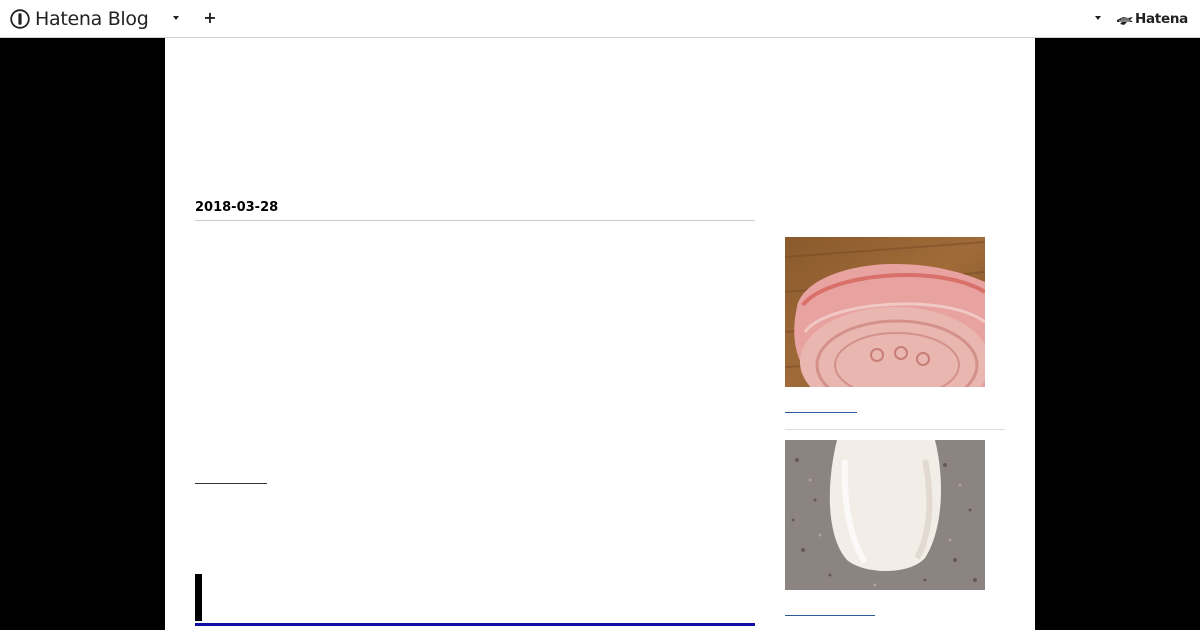 Image resolution: width=1200 pixels, height=630 pixels. I want to click on section-heading-rule, so click(475, 624).